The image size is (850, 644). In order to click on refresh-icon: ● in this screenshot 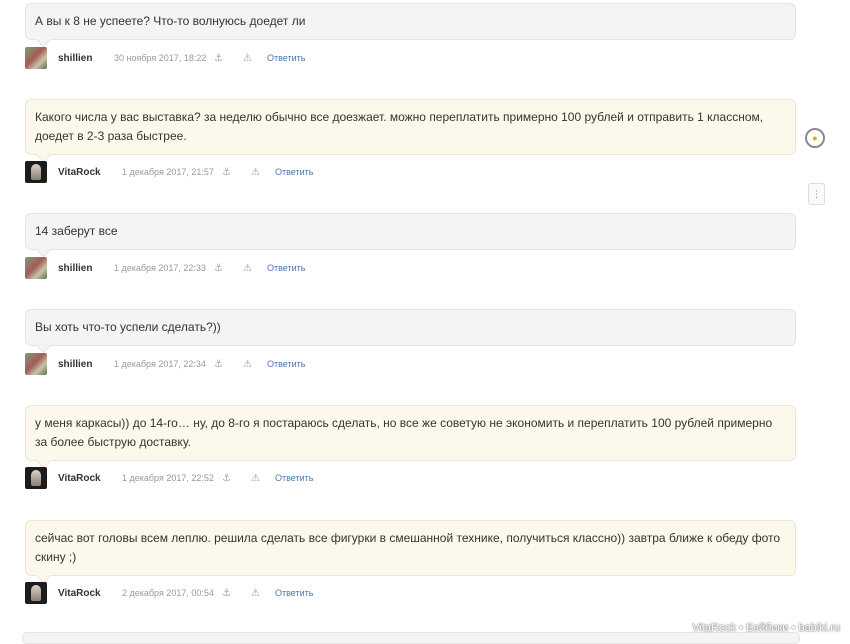, I will do `click(815, 138)`.